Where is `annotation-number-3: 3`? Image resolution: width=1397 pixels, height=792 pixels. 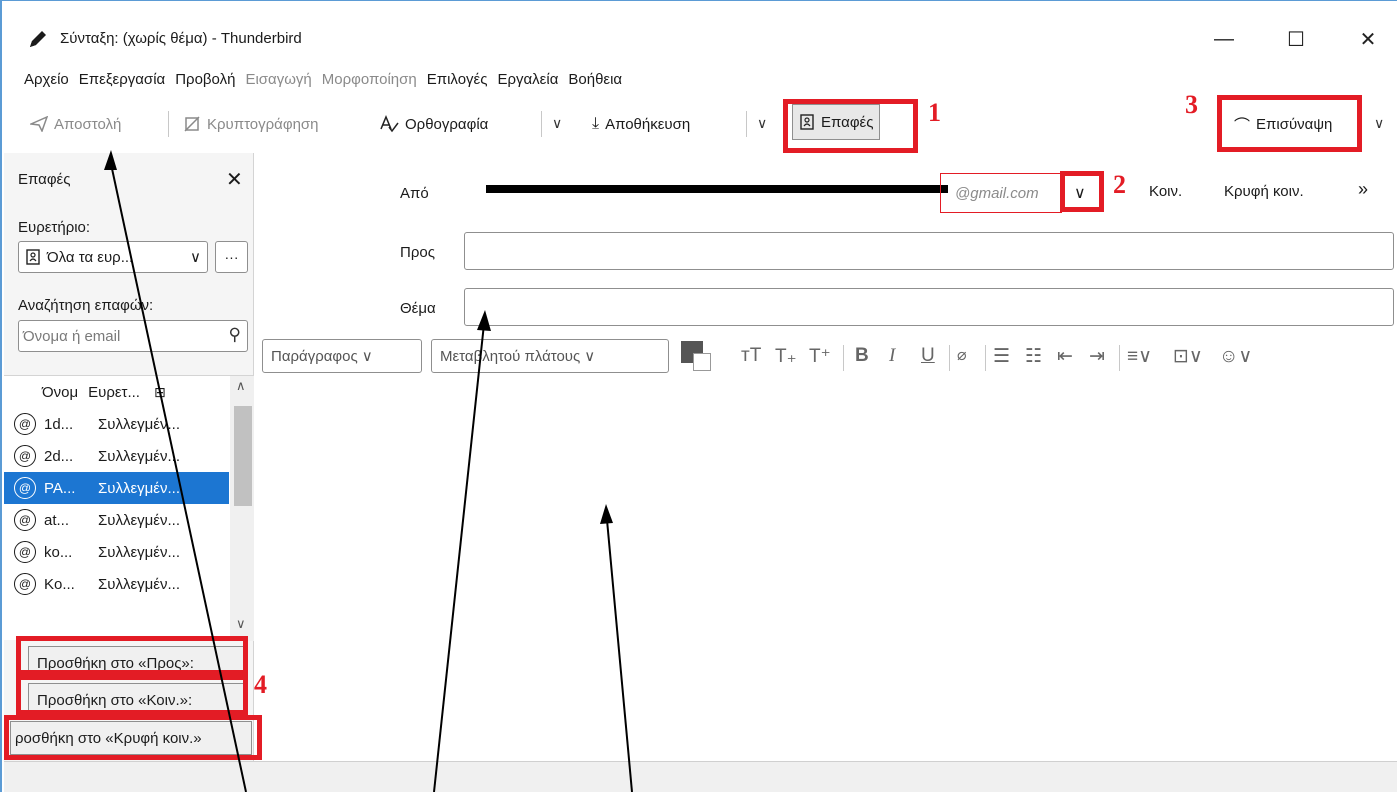
annotation-number-3: 3 is located at coordinates (1191, 104).